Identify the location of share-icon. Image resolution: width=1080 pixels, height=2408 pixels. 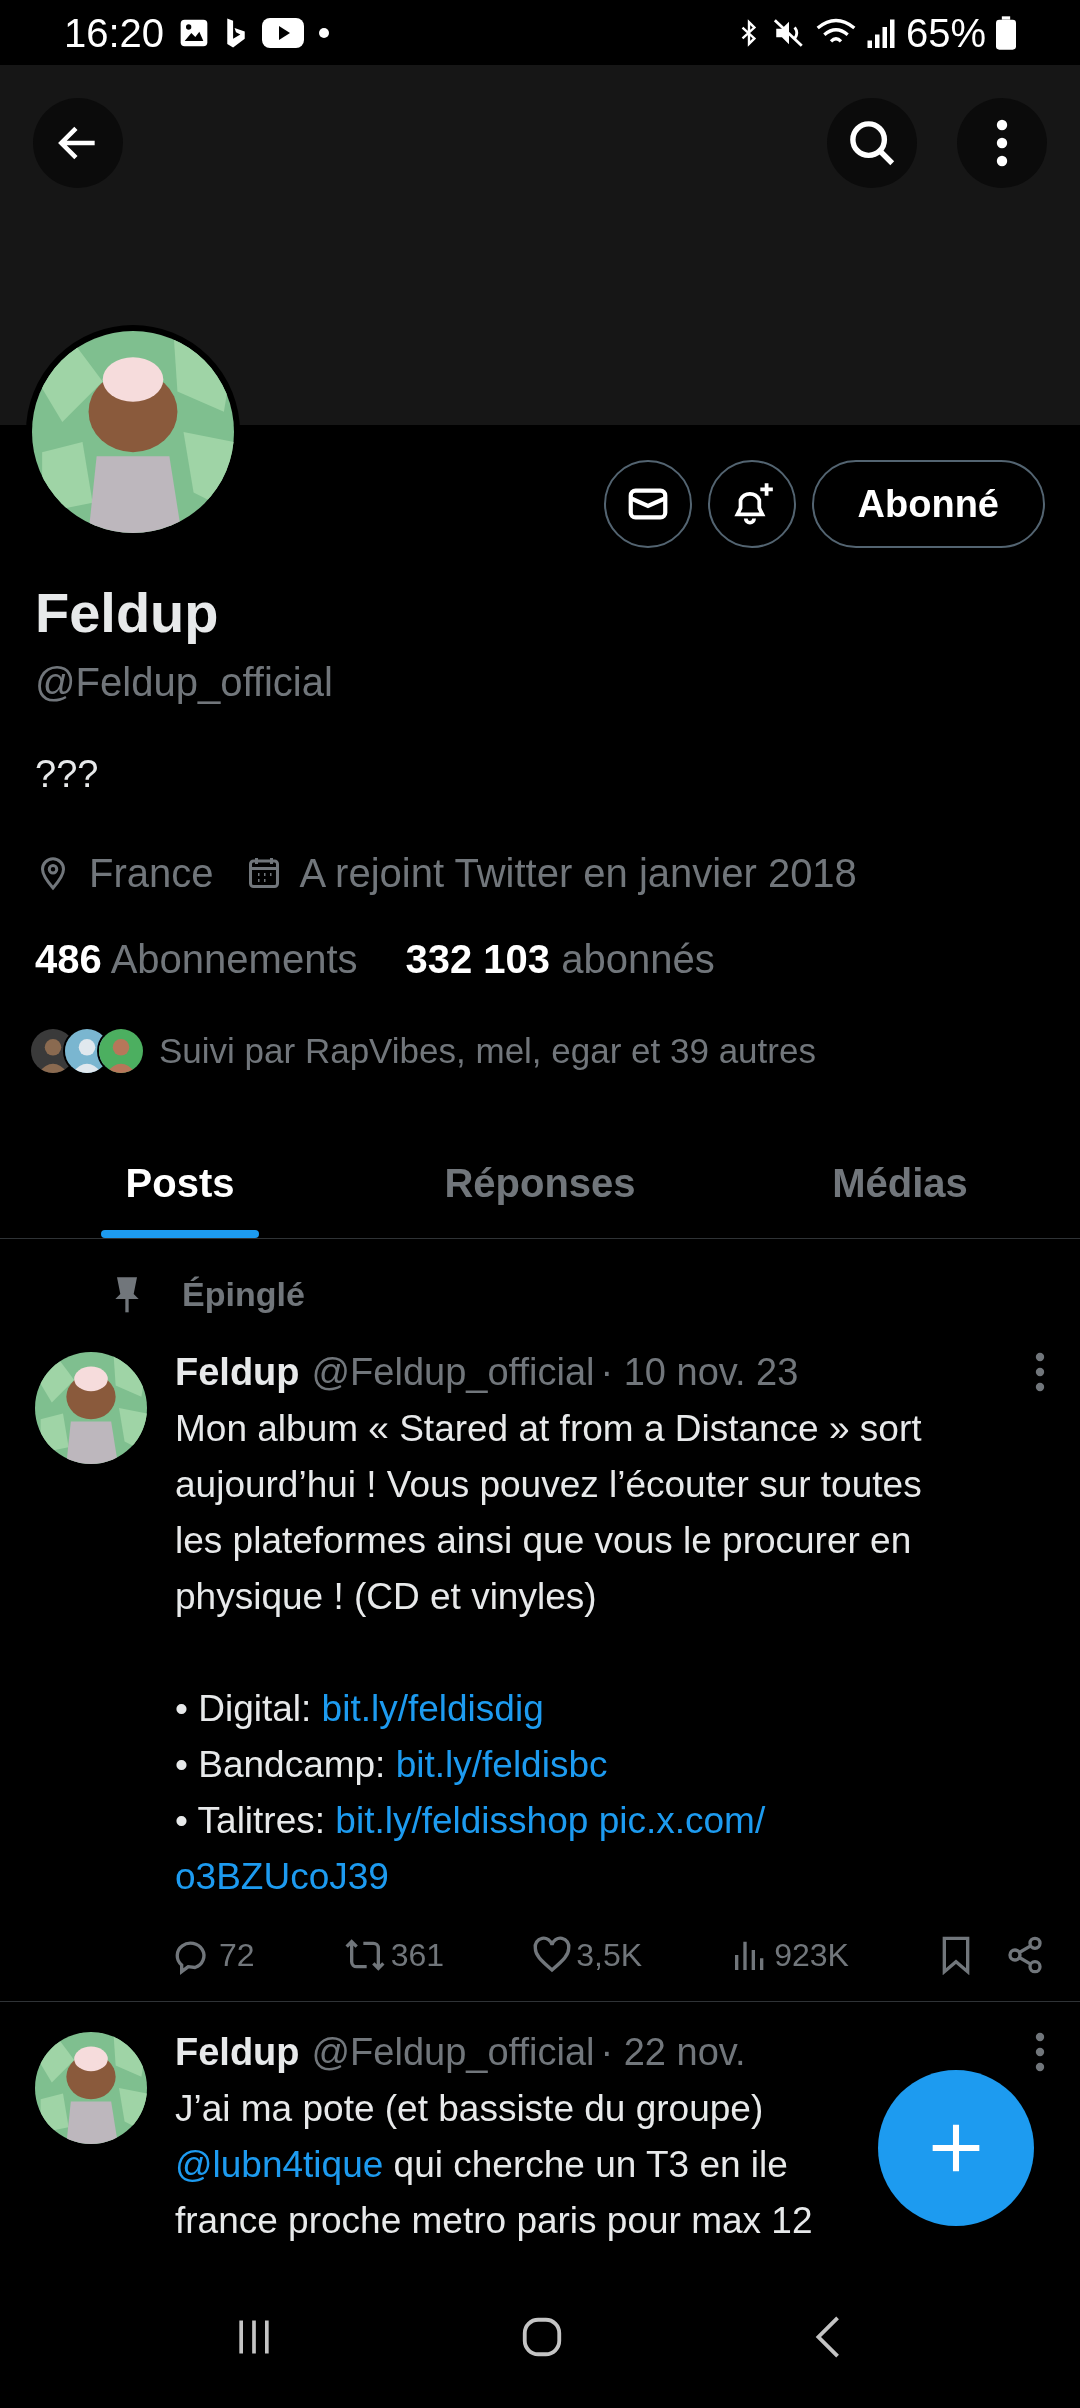
(1025, 1954).